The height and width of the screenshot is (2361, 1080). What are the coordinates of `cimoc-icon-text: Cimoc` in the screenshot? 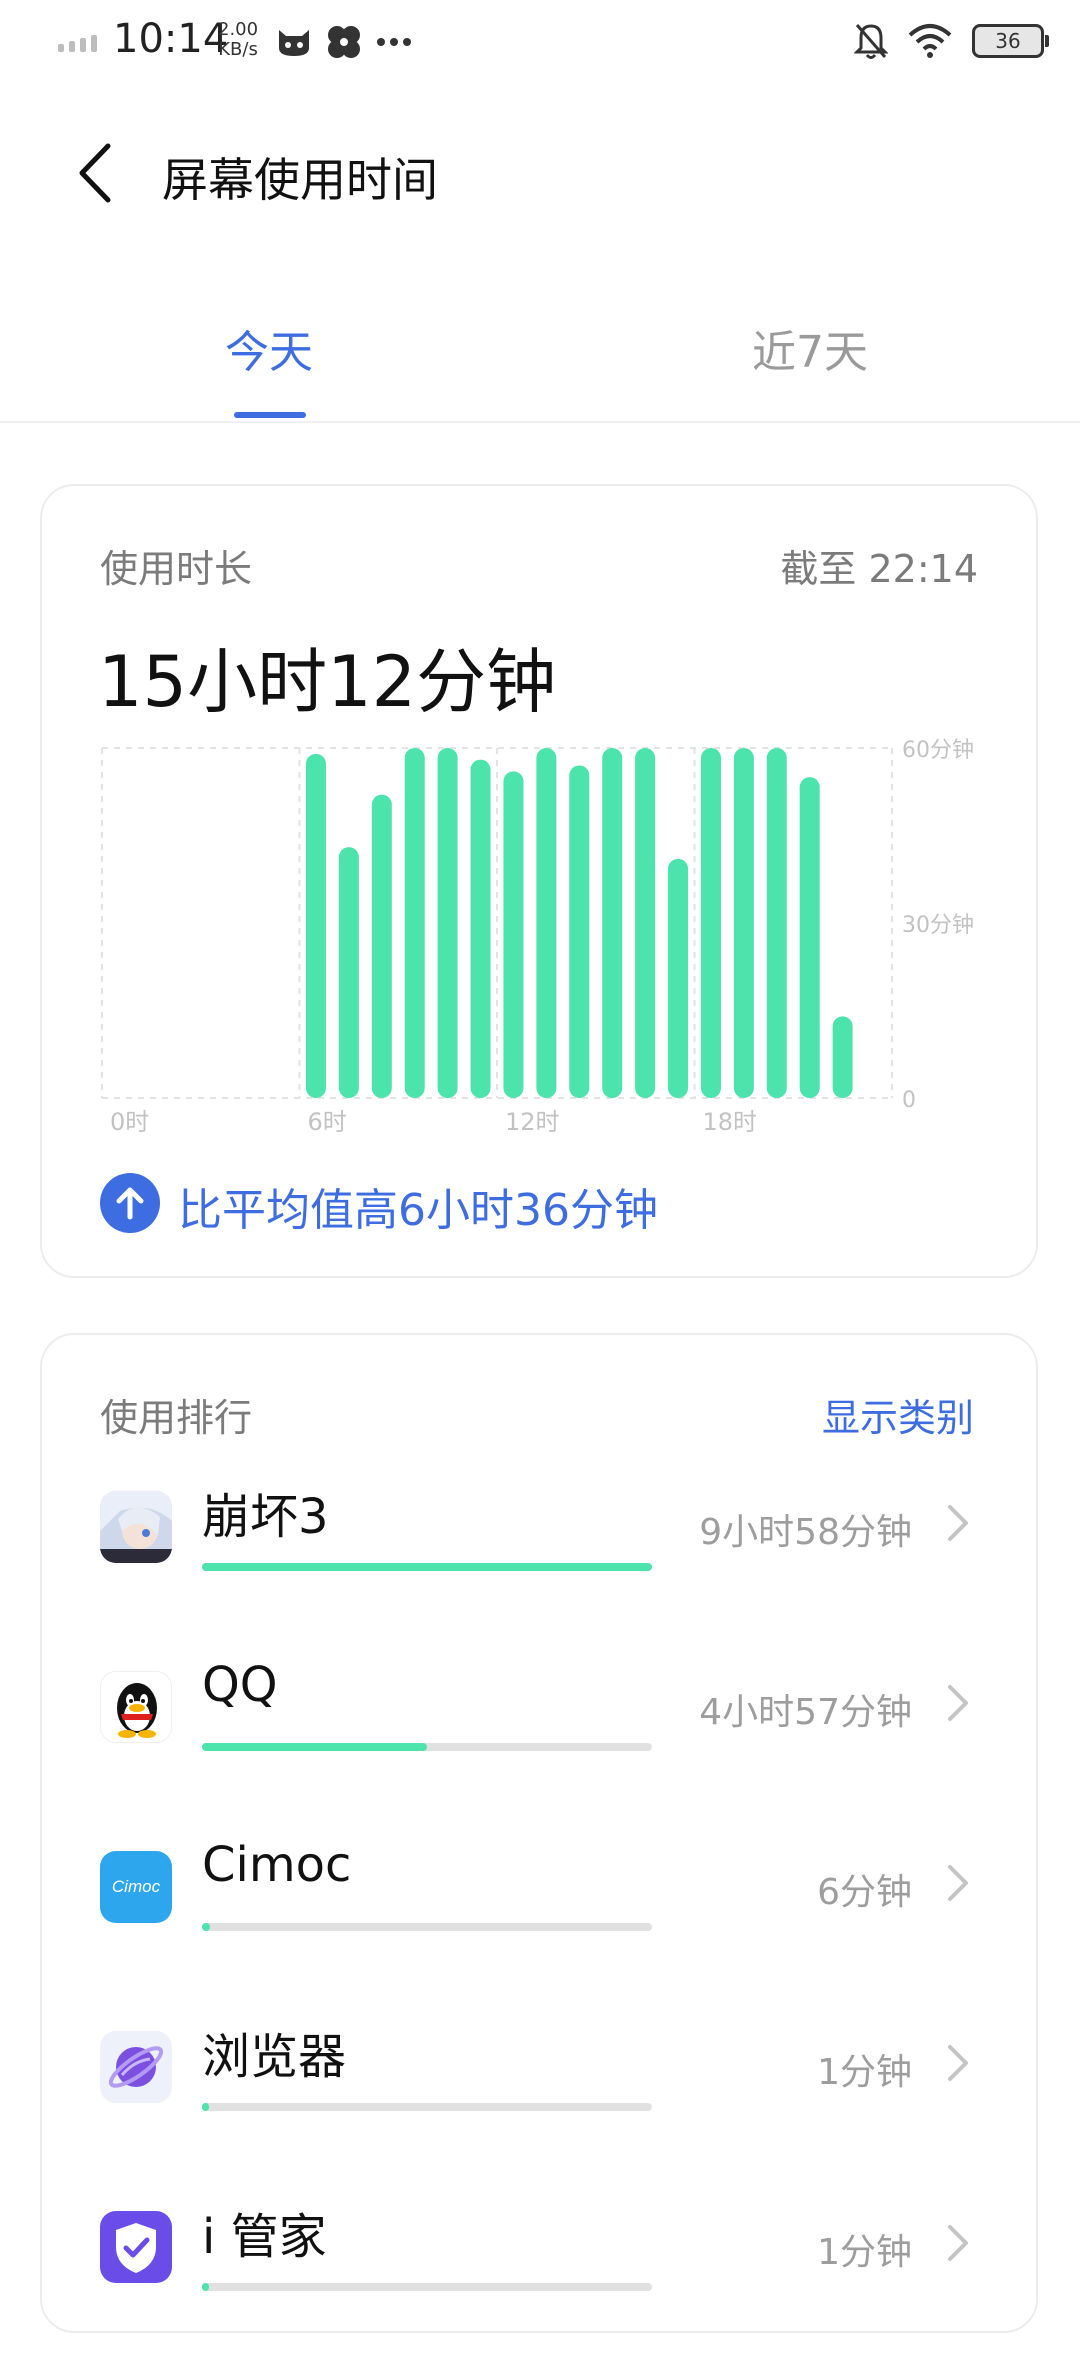 It's located at (136, 1886).